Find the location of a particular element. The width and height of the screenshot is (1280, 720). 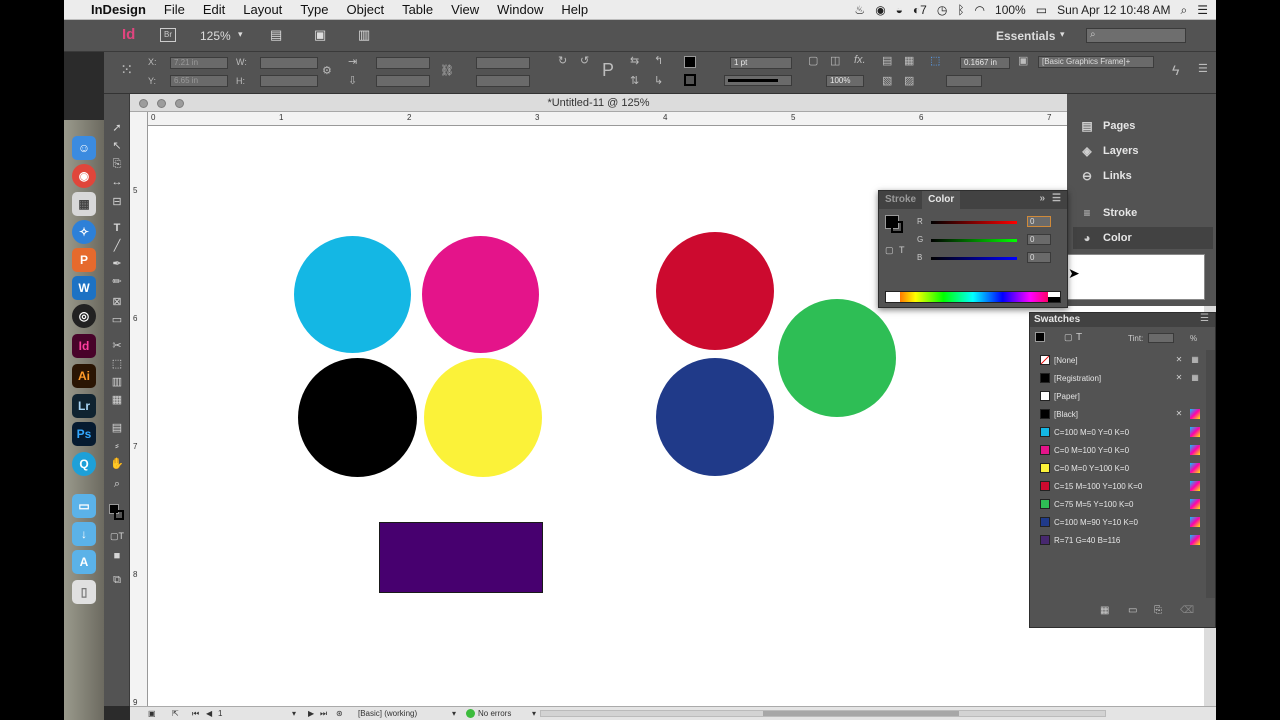

swatch-fill-proxy is located at coordinates (1040, 337).